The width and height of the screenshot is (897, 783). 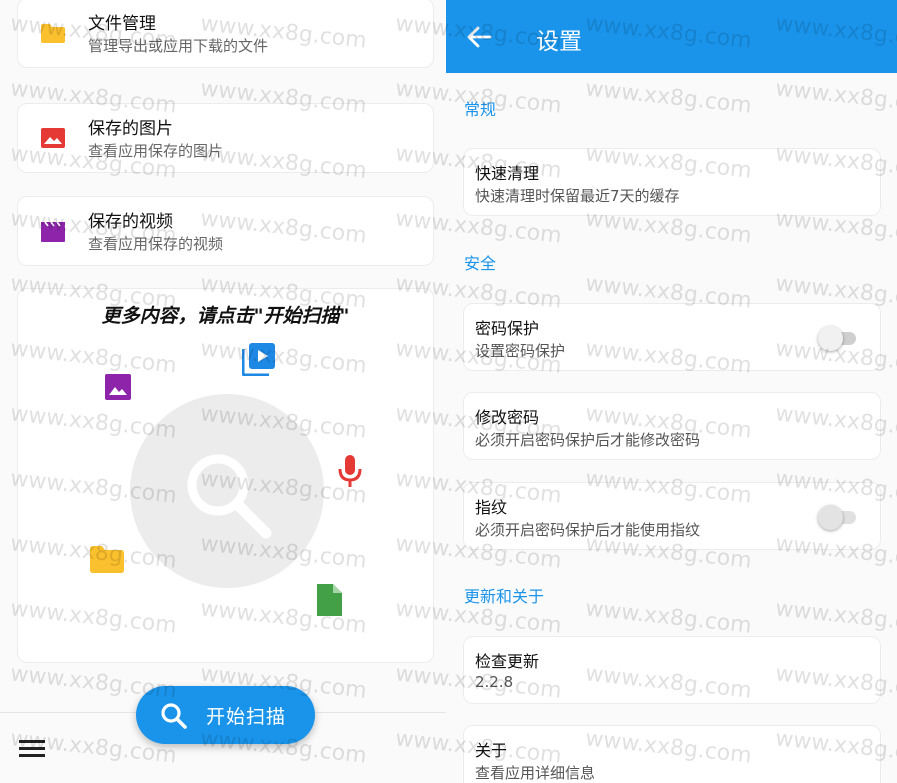 What do you see at coordinates (672, 670) in the screenshot?
I see `check-update-item: 检查更新 2.2.8` at bounding box center [672, 670].